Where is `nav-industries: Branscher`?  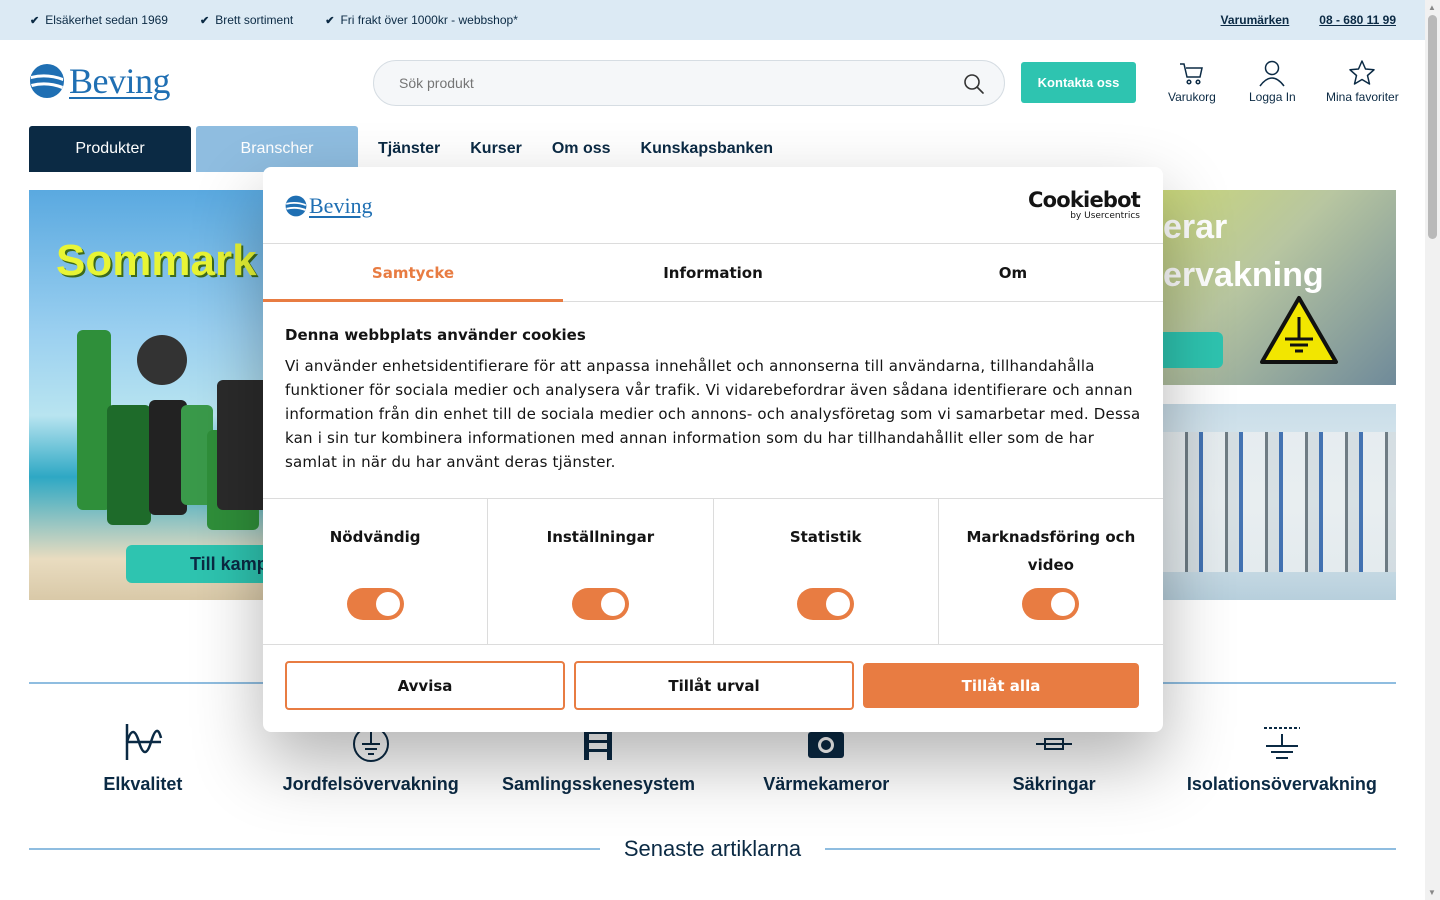
nav-industries: Branscher is located at coordinates (277, 149).